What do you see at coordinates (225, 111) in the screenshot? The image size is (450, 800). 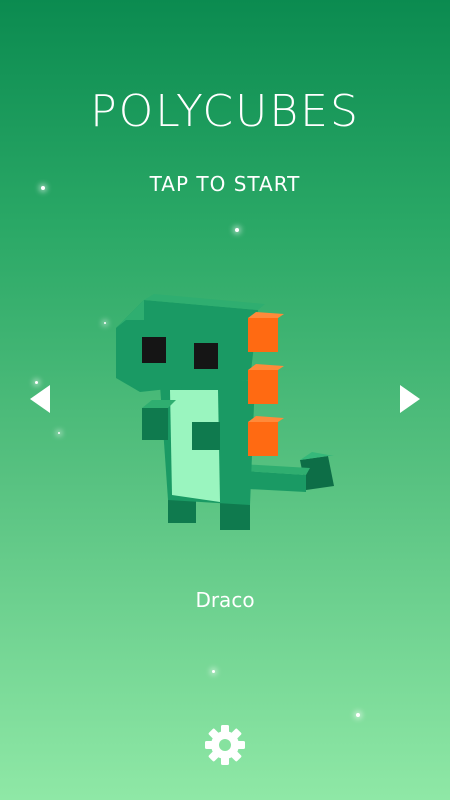 I see `game-title: POLYCUBES` at bounding box center [225, 111].